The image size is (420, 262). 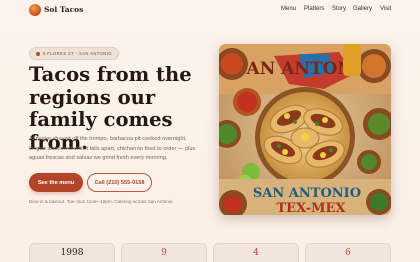 I want to click on nav-visit: Visit, so click(x=385, y=9).